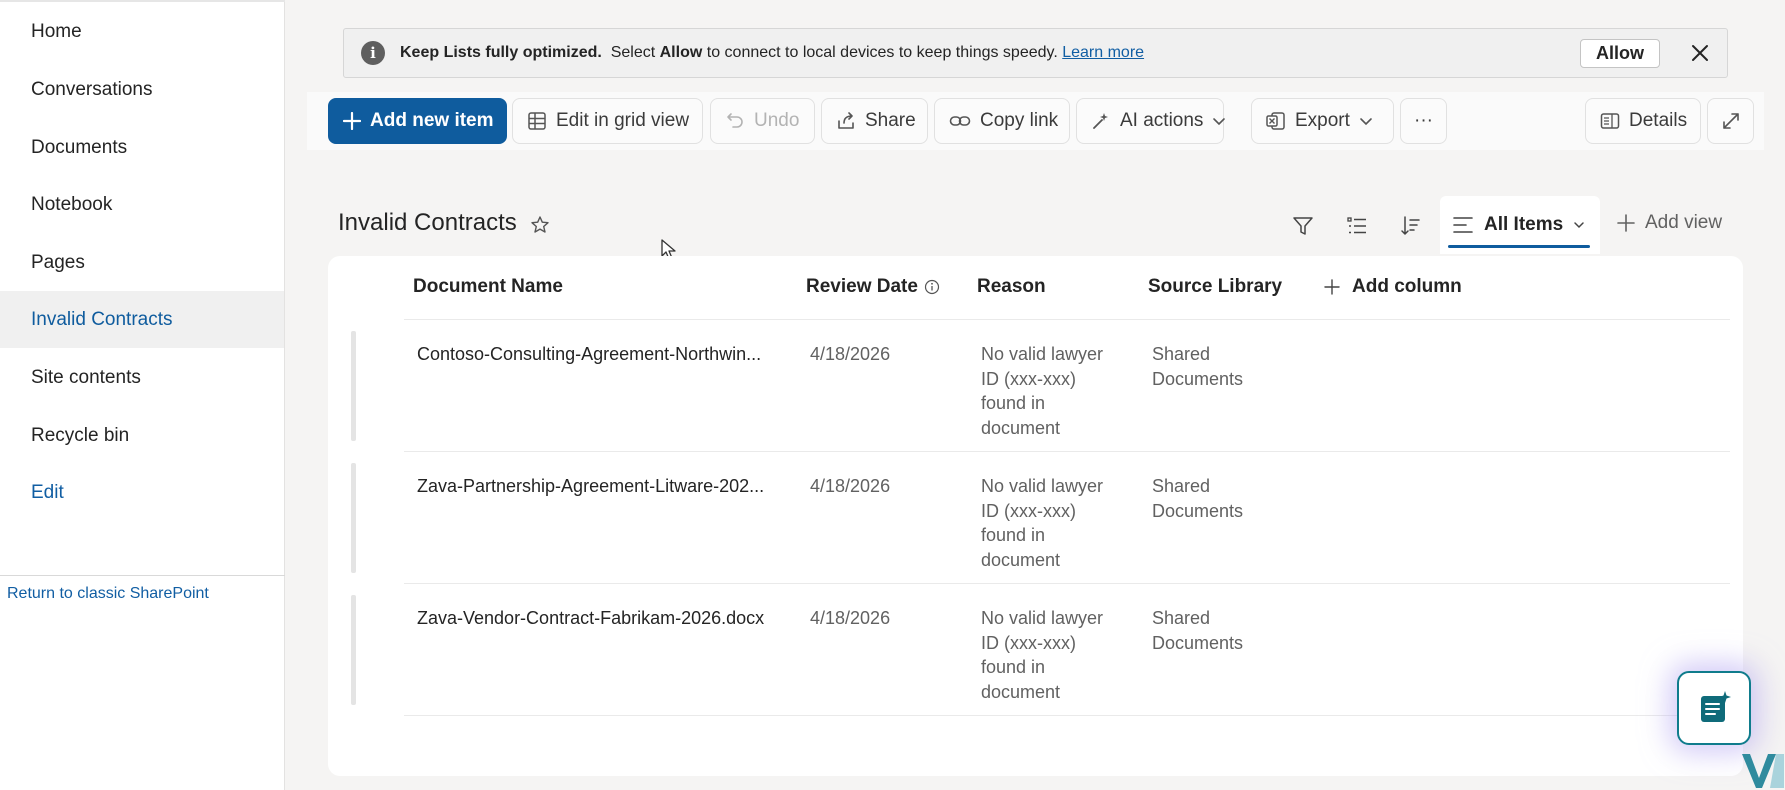 This screenshot has height=790, width=1785. I want to click on column-header-source-library: Source Library, so click(1215, 287).